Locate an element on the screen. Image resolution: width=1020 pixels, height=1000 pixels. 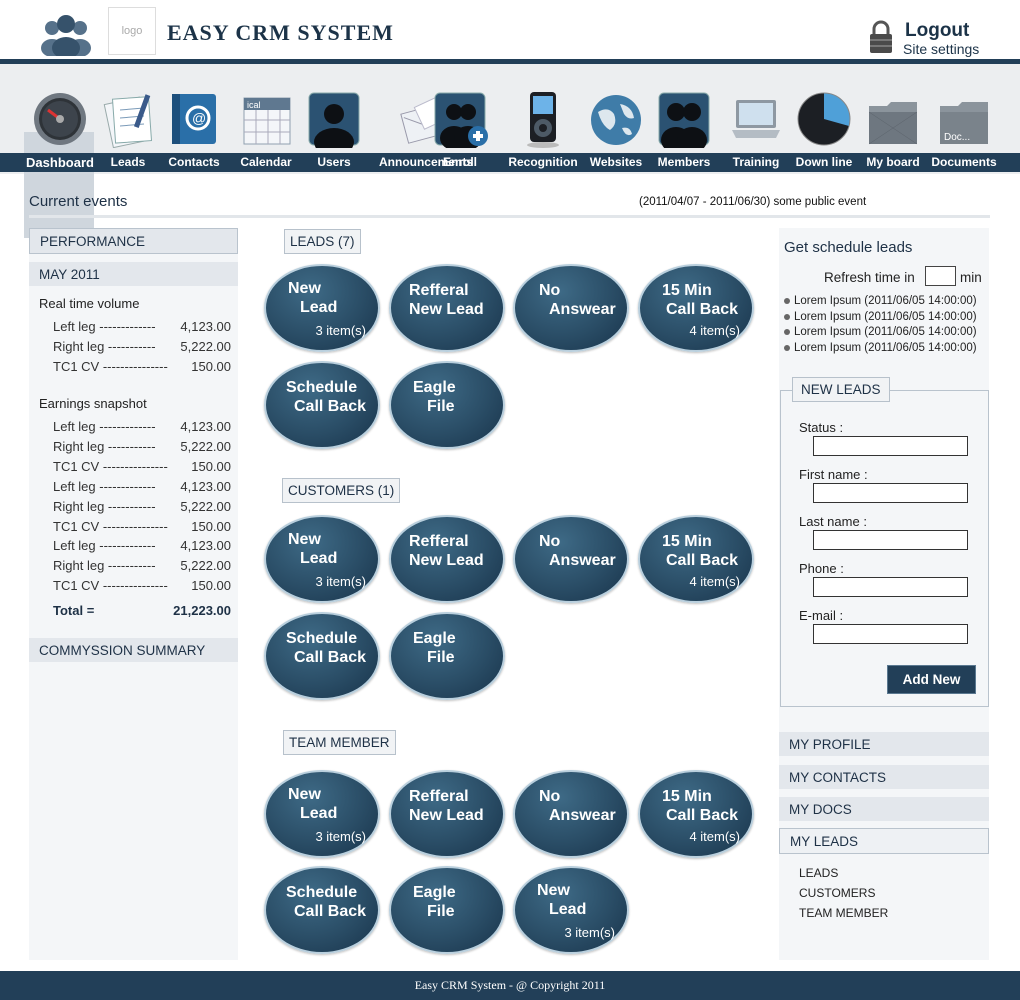
refresh-time-input is located at coordinates (940, 276).